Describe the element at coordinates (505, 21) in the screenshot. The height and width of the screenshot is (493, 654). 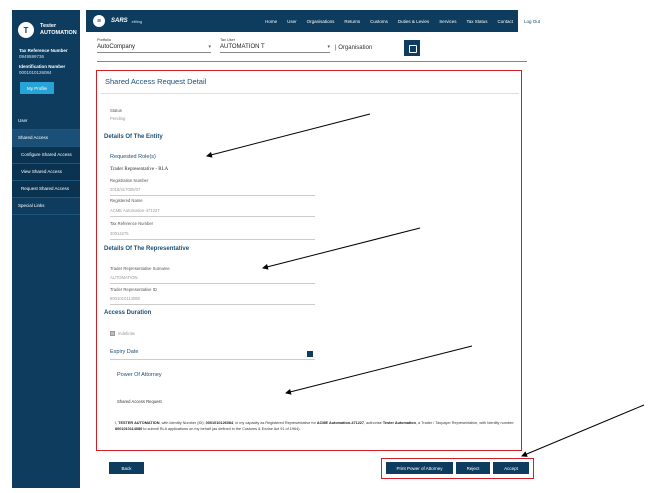
I see `nav-contact: Contact` at that location.